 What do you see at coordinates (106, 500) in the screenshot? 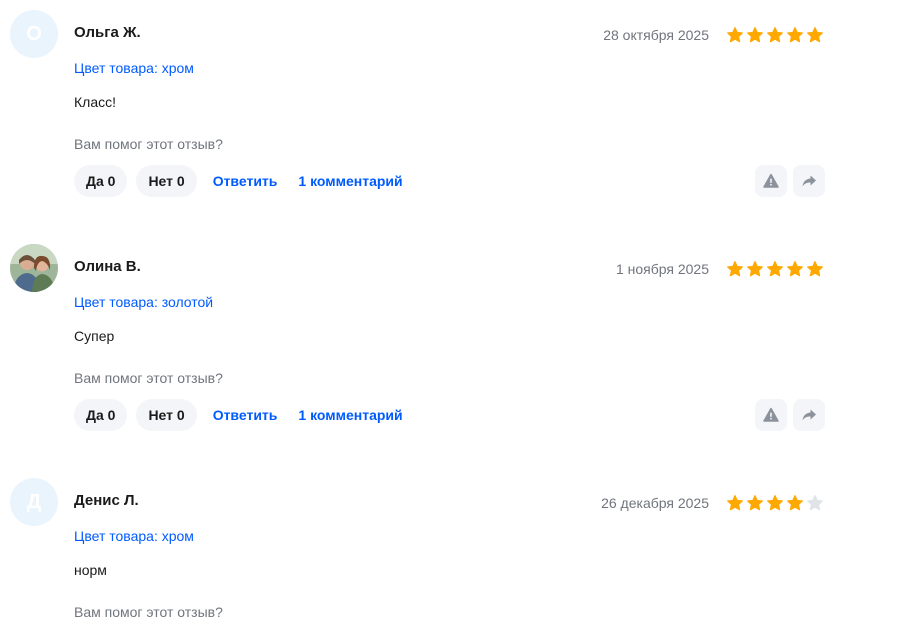
I see `review-author: Денис Л.` at bounding box center [106, 500].